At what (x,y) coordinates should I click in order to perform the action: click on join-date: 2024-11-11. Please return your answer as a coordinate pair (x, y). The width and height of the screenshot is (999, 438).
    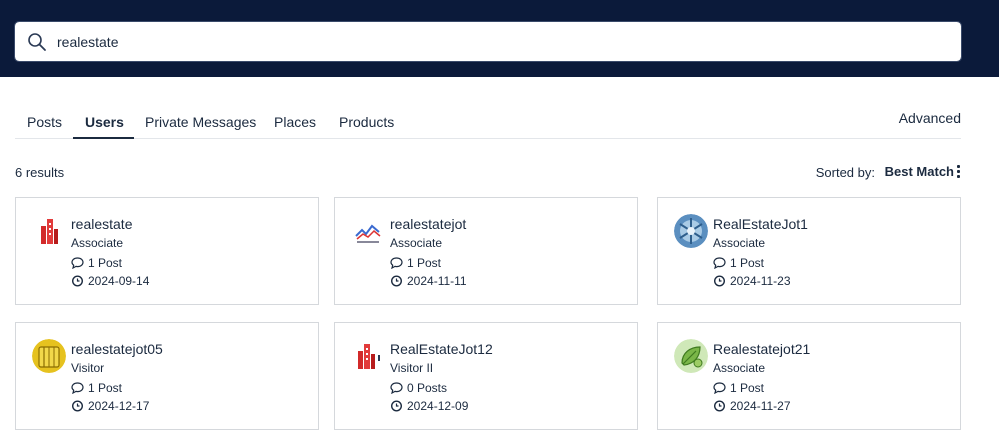
    Looking at the image, I should click on (428, 281).